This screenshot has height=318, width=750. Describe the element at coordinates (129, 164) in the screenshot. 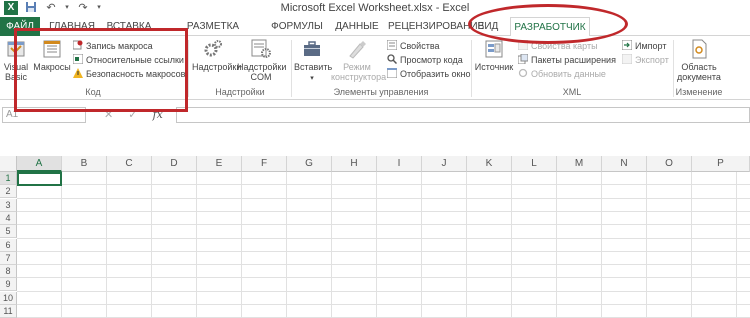

I see `column-header: C` at that location.